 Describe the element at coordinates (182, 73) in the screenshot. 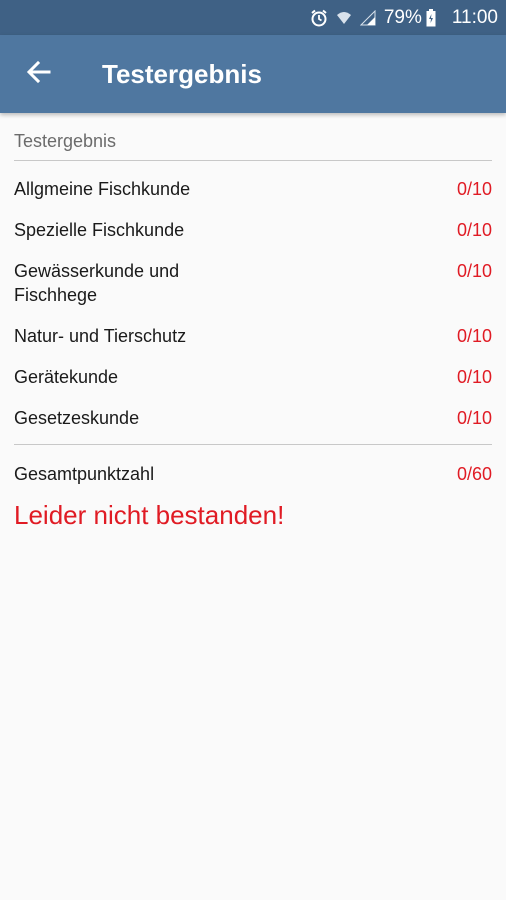

I see `page-title: Testergebnis` at that location.